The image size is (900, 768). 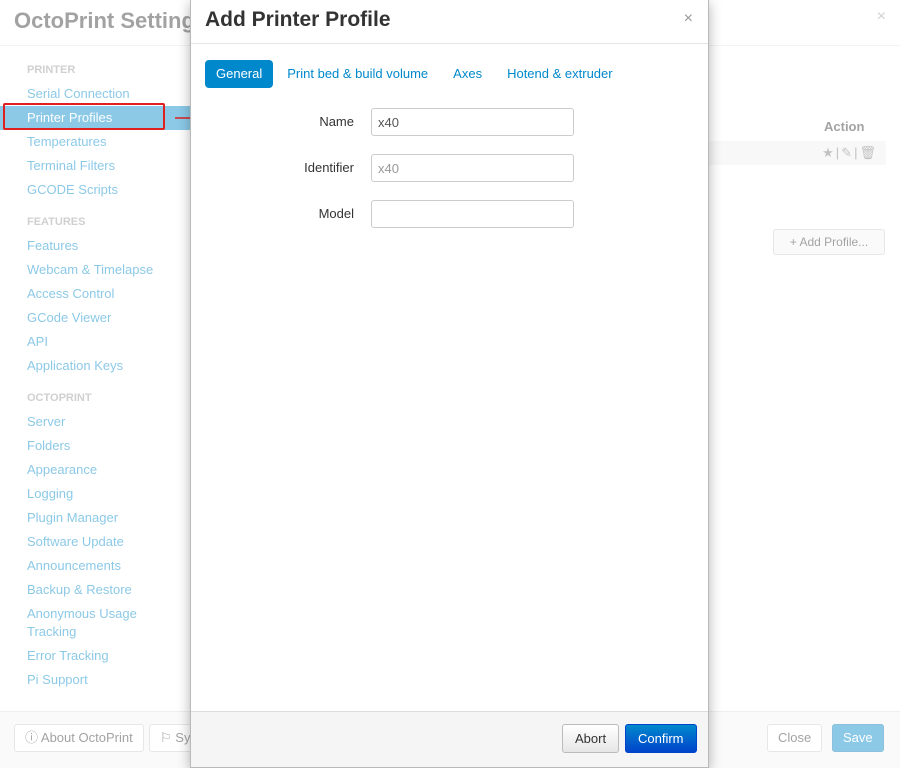 I want to click on close-icon: ×, so click(x=688, y=19).